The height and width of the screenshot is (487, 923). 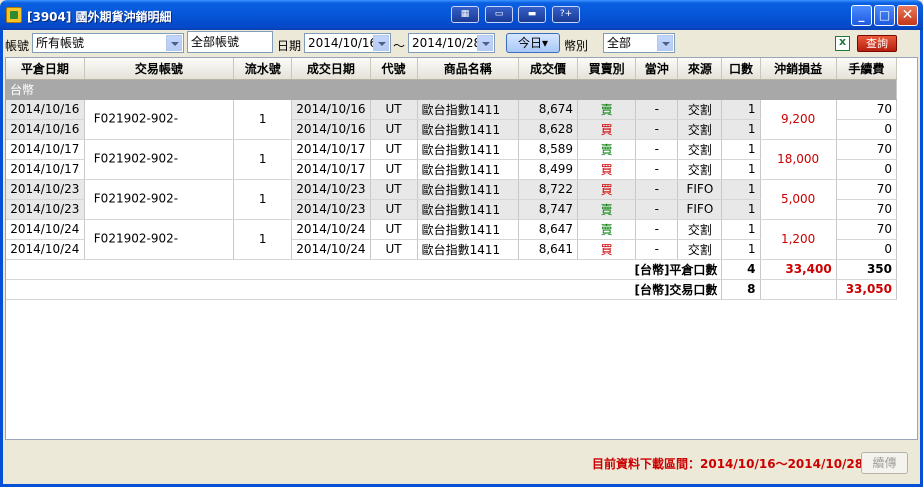 What do you see at coordinates (548, 129) in the screenshot?
I see `cell-price: 8,628` at bounding box center [548, 129].